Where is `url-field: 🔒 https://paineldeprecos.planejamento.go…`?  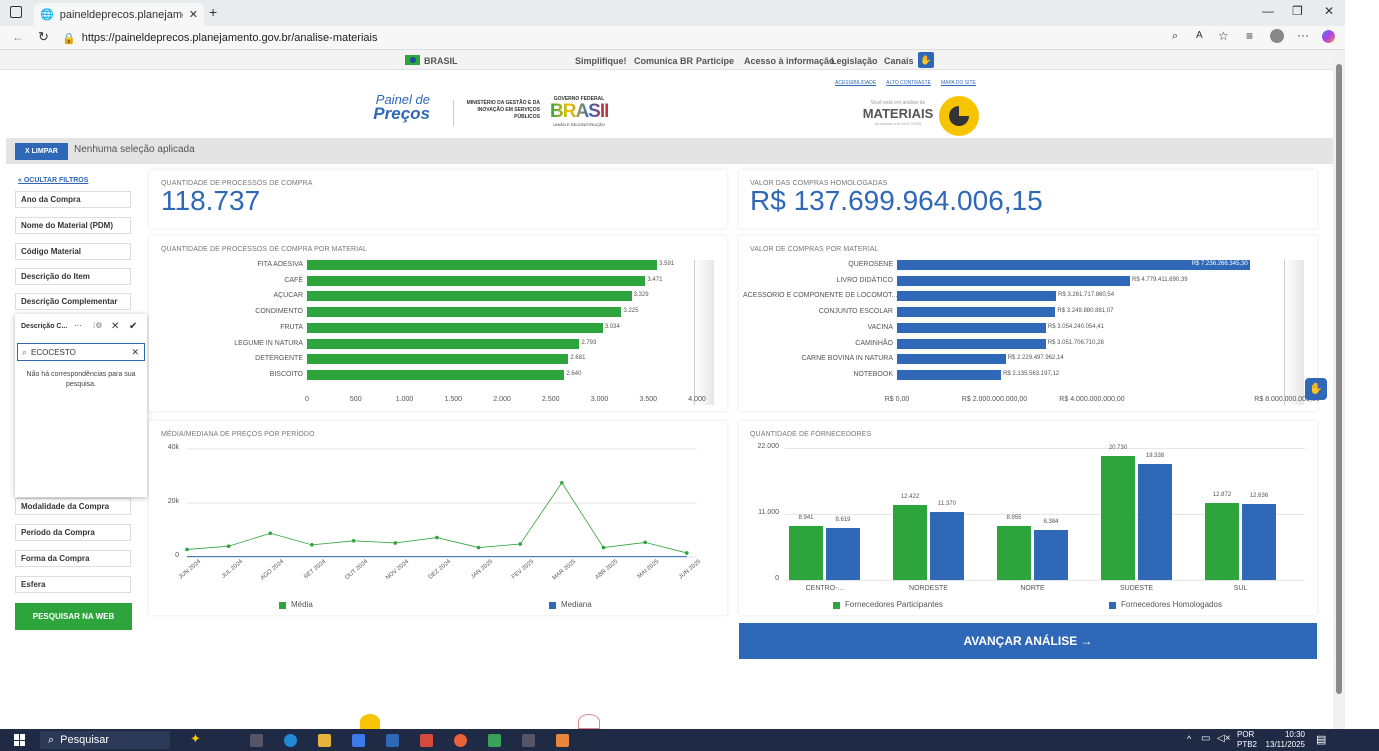
url-field: 🔒 https://paineldeprecos.planejamento.go… is located at coordinates (627, 38).